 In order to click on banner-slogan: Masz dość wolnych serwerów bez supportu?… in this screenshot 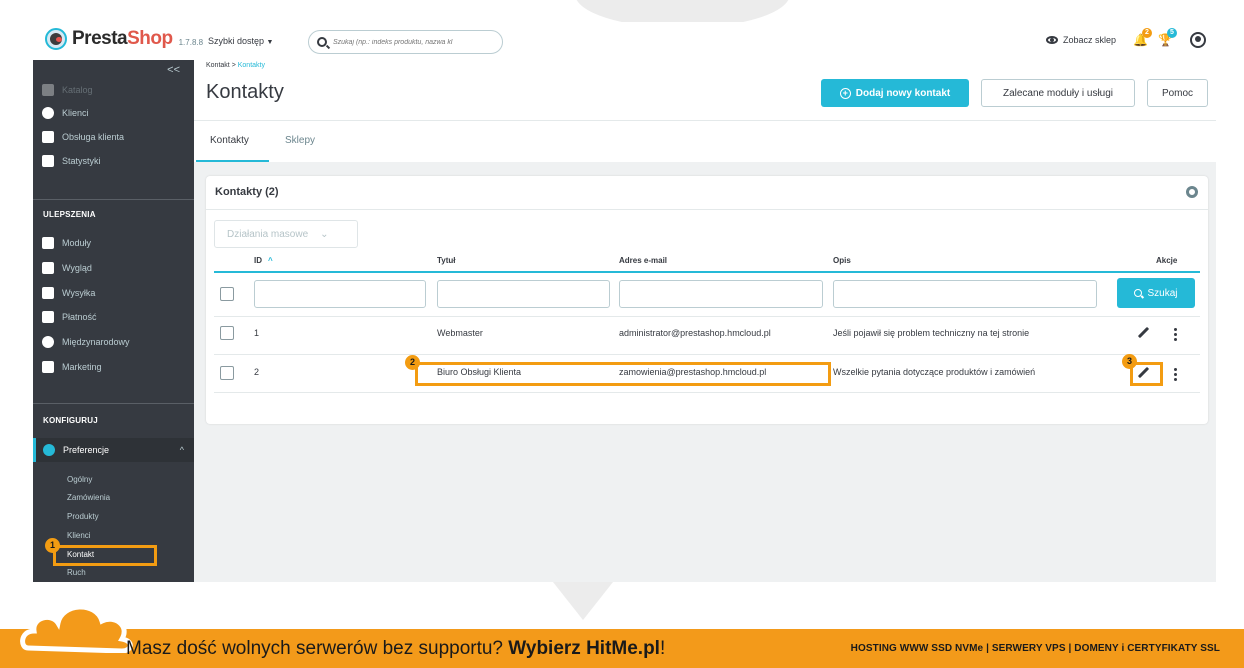, I will do `click(395, 649)`.